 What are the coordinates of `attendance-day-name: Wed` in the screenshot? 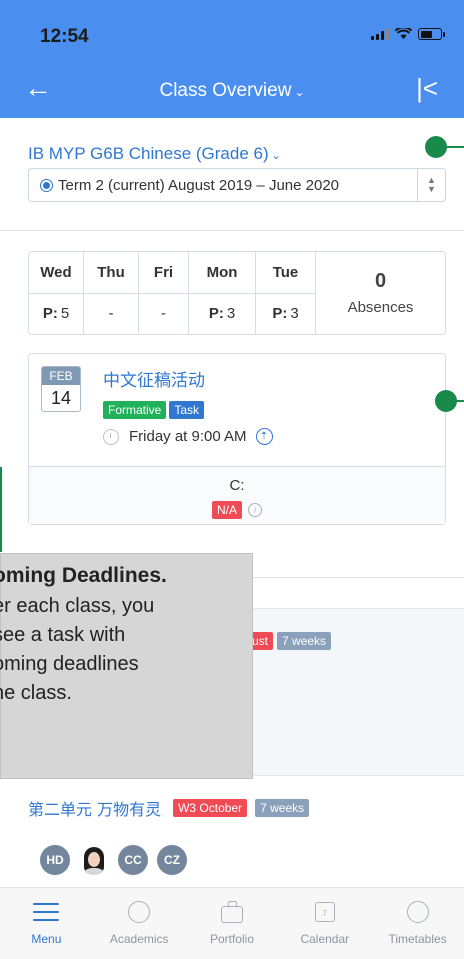 It's located at (56, 273).